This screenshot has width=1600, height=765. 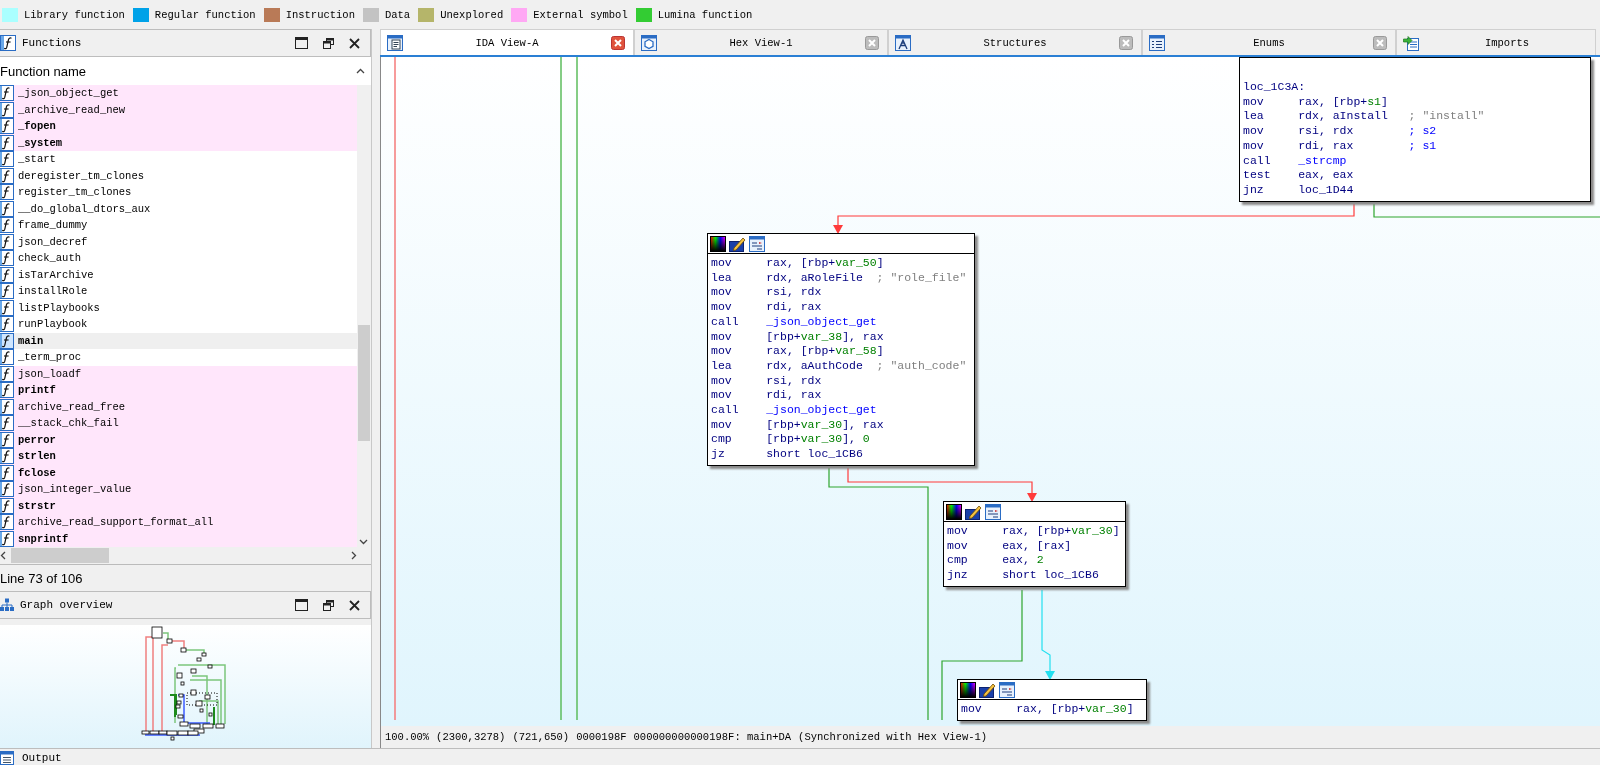 What do you see at coordinates (178, 423) in the screenshot?
I see `function-row: __stack_chk_fail` at bounding box center [178, 423].